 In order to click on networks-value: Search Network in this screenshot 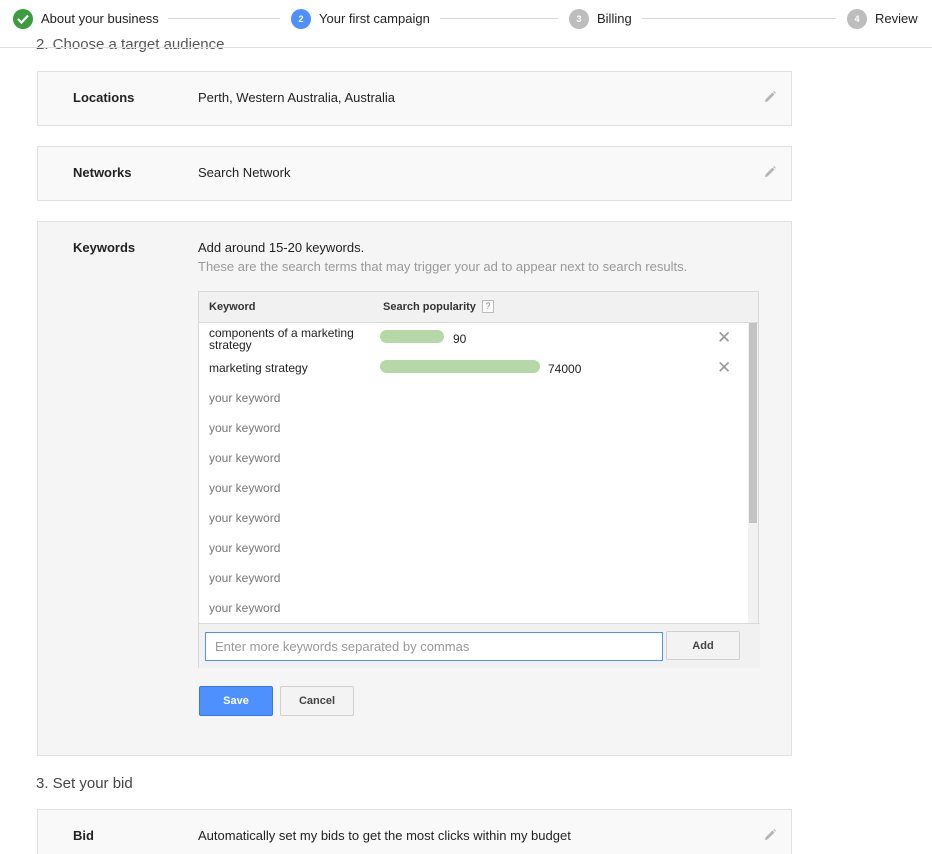, I will do `click(244, 172)`.